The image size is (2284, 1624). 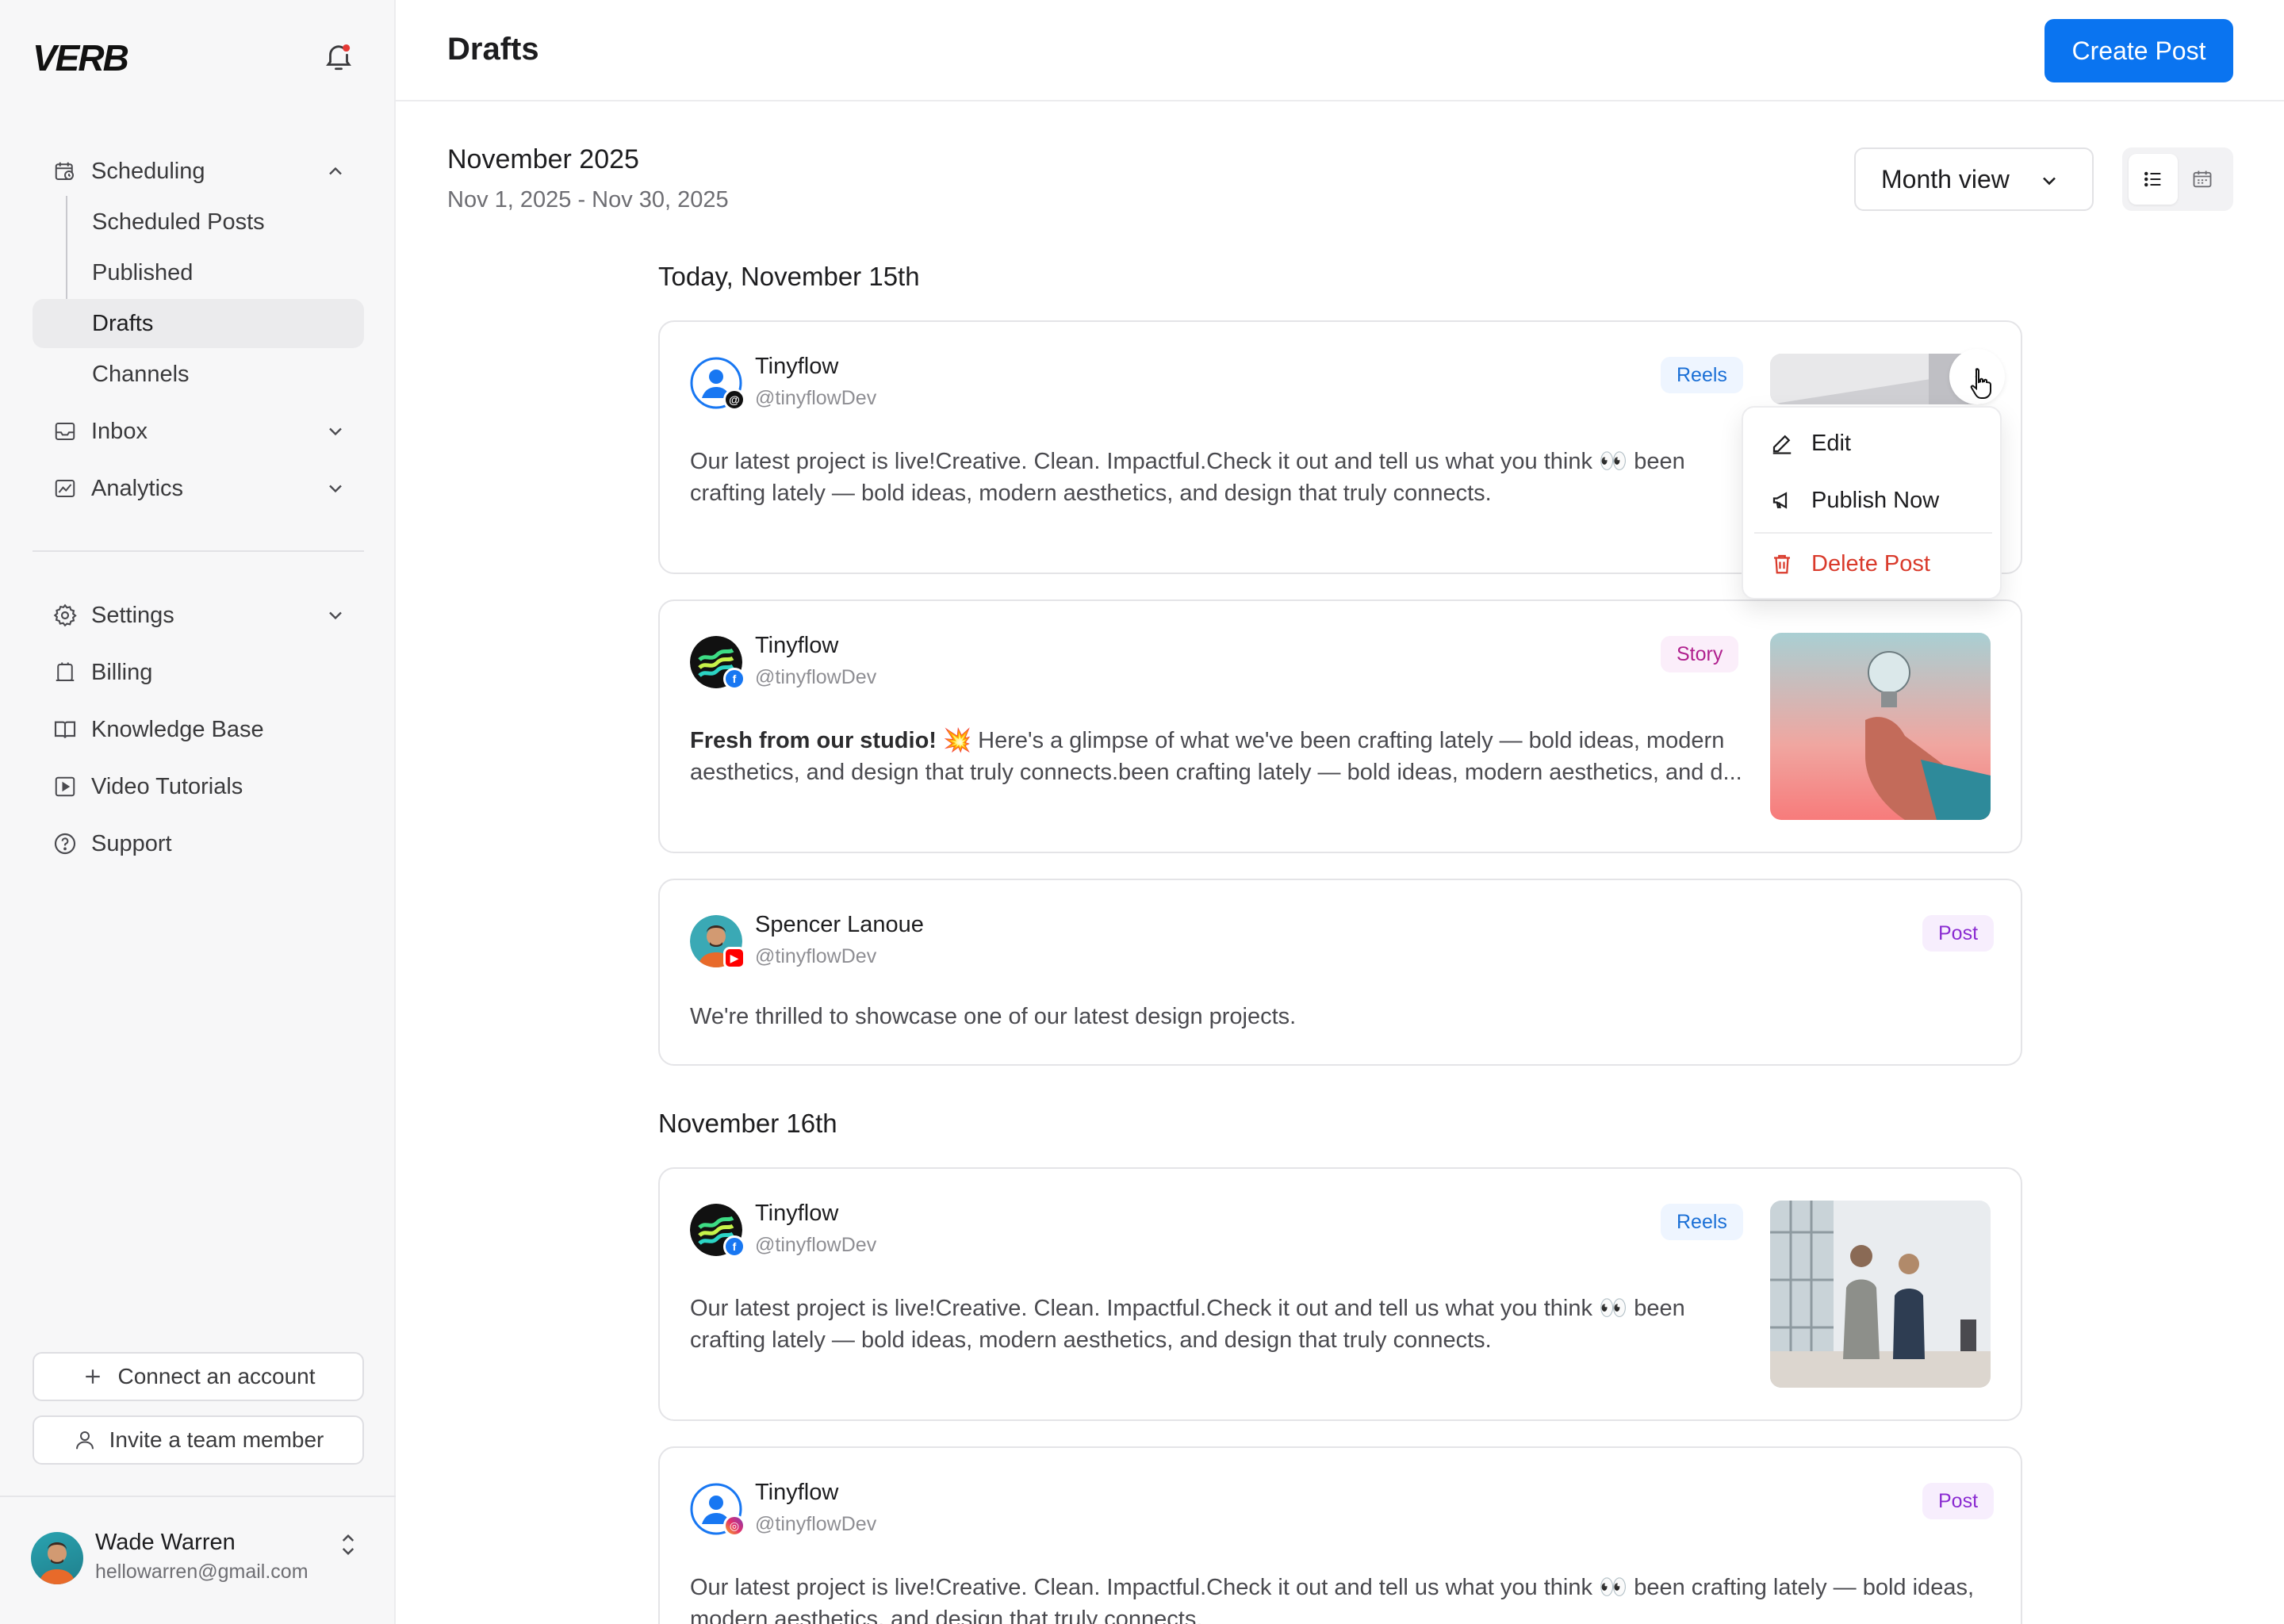 I want to click on sidebar-item-label: Scheduling, so click(x=148, y=171).